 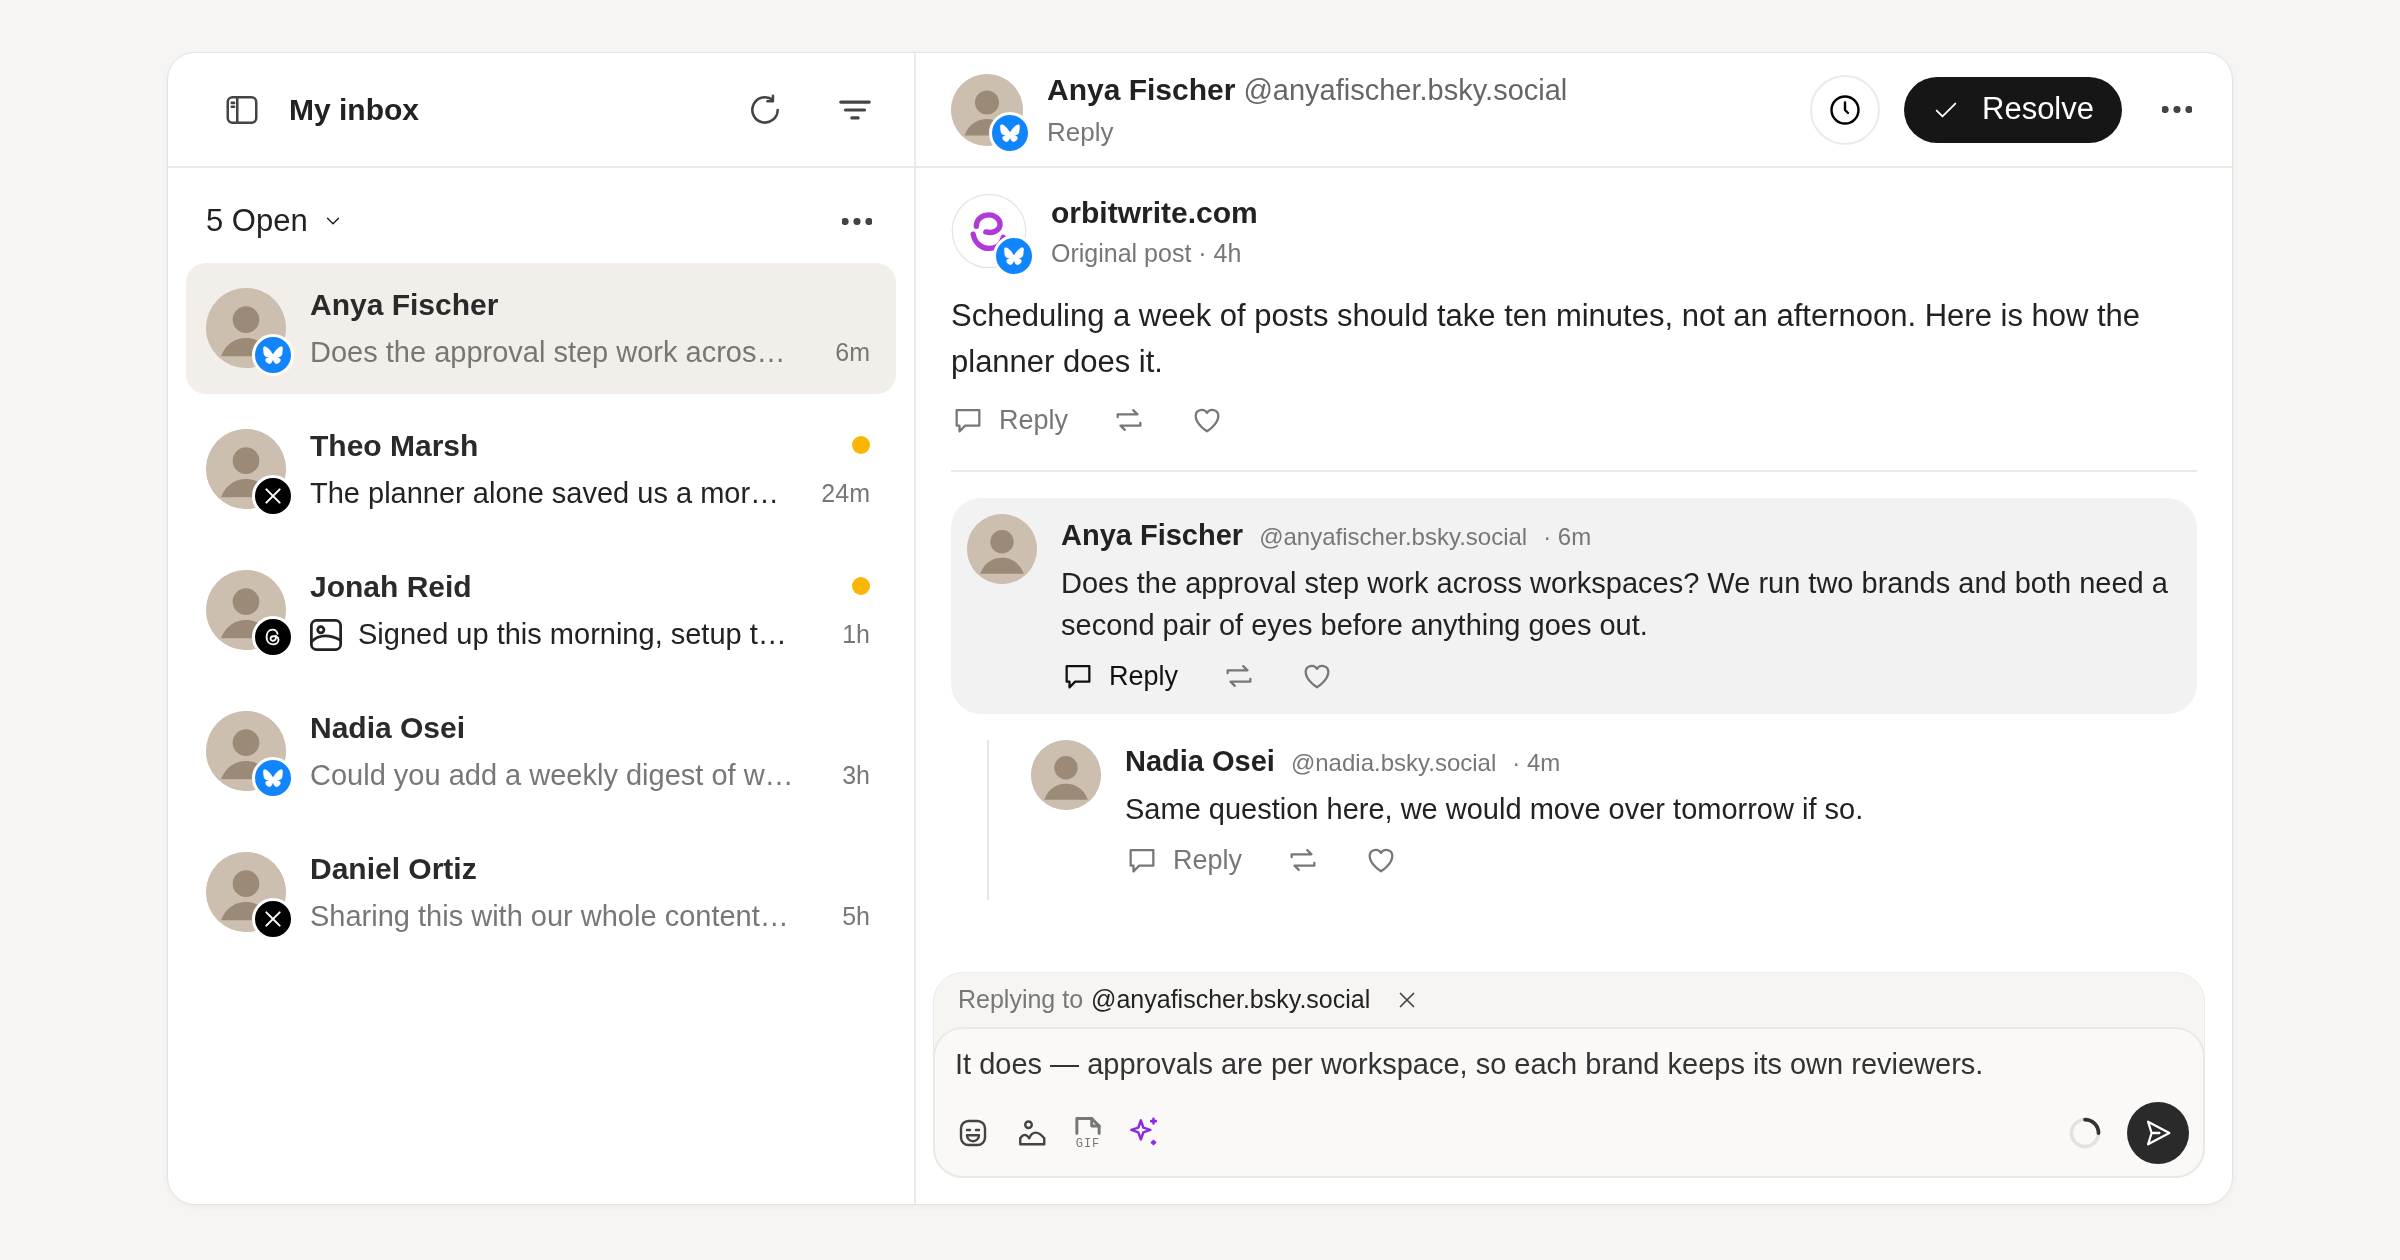 I want to click on inbox-title: My inbox, so click(x=354, y=110).